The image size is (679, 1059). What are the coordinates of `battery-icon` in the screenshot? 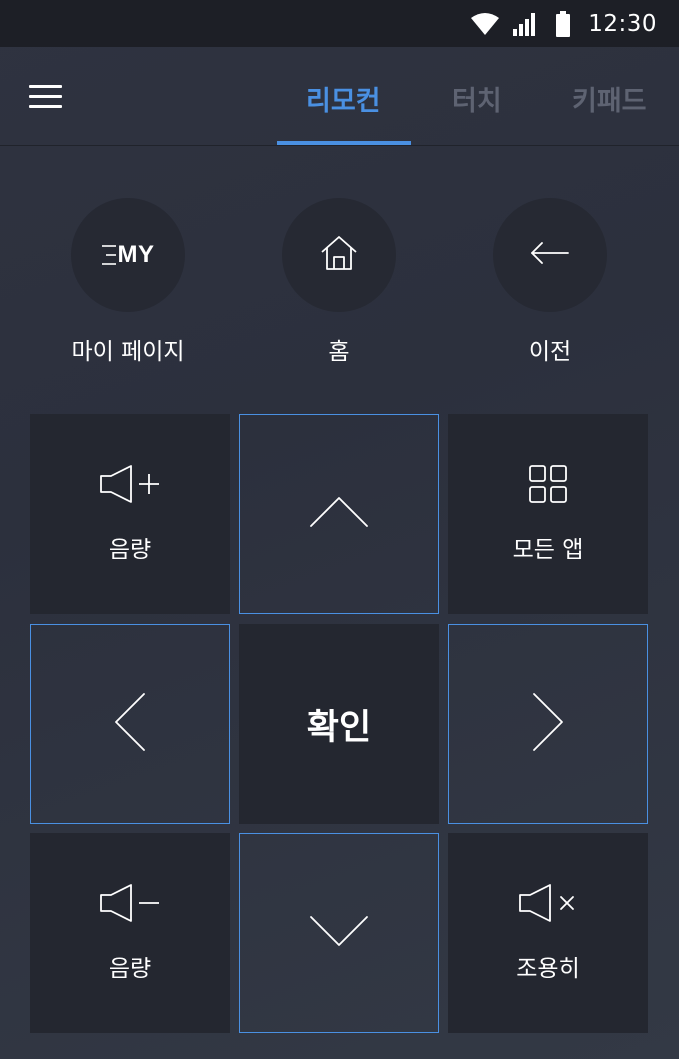 It's located at (563, 23).